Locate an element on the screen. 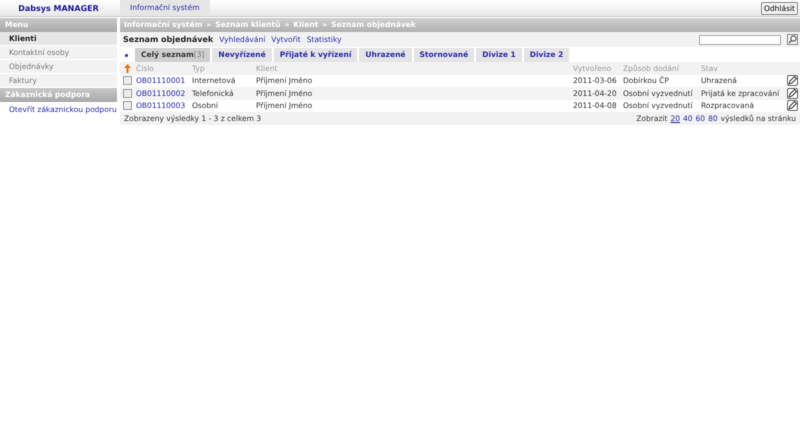 This screenshot has width=800, height=435. search-button is located at coordinates (792, 39).